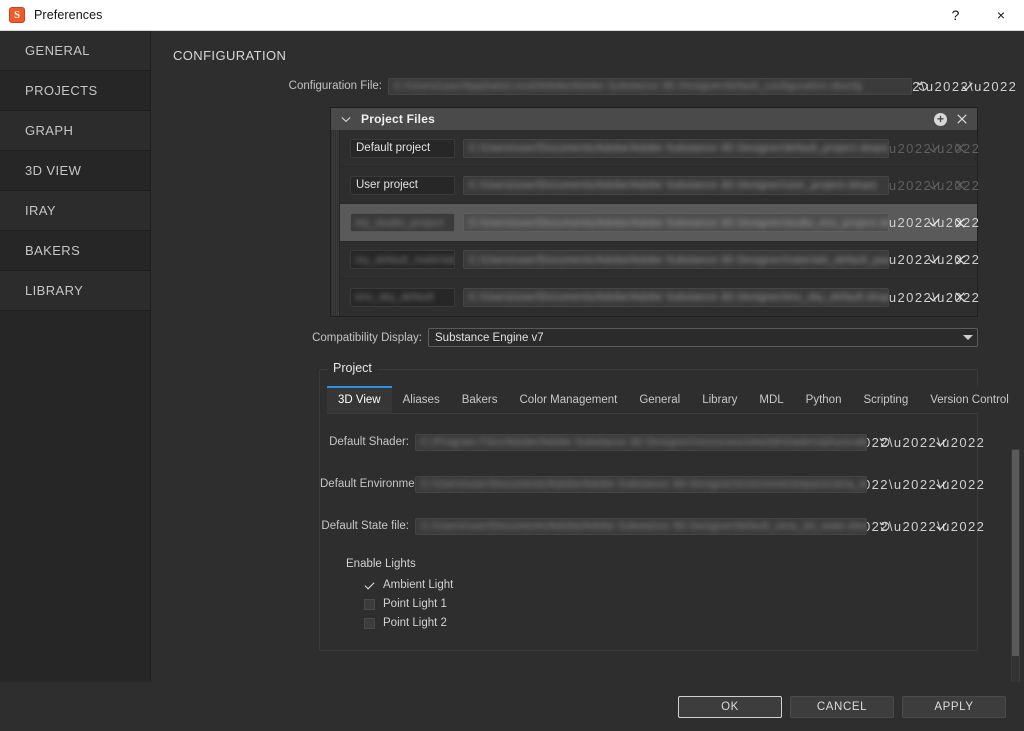  I want to click on project-group-legend: Project, so click(352, 368).